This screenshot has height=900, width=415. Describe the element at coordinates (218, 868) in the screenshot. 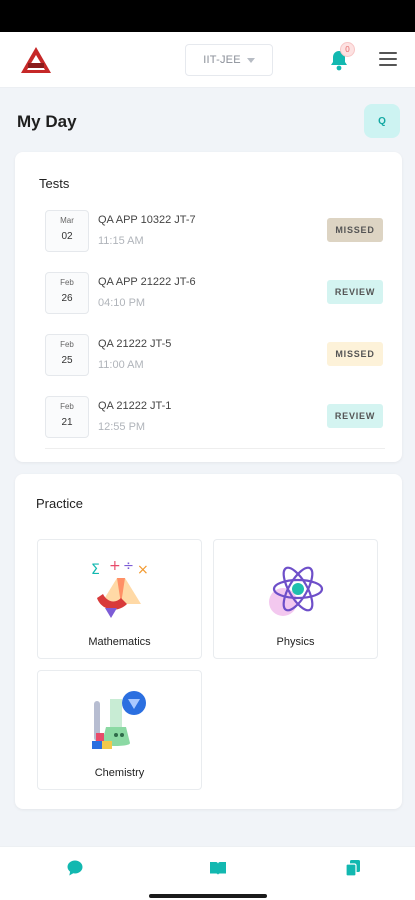

I see `book-icon` at that location.